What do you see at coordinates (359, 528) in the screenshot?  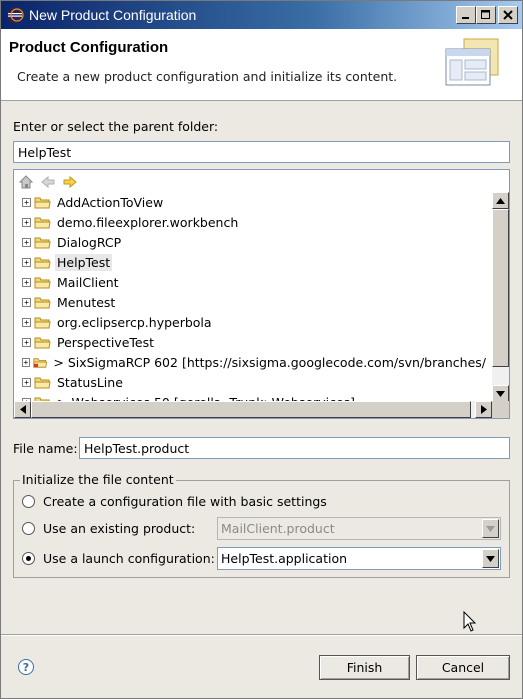 I see `existing-product-combo: MailClient.product` at bounding box center [359, 528].